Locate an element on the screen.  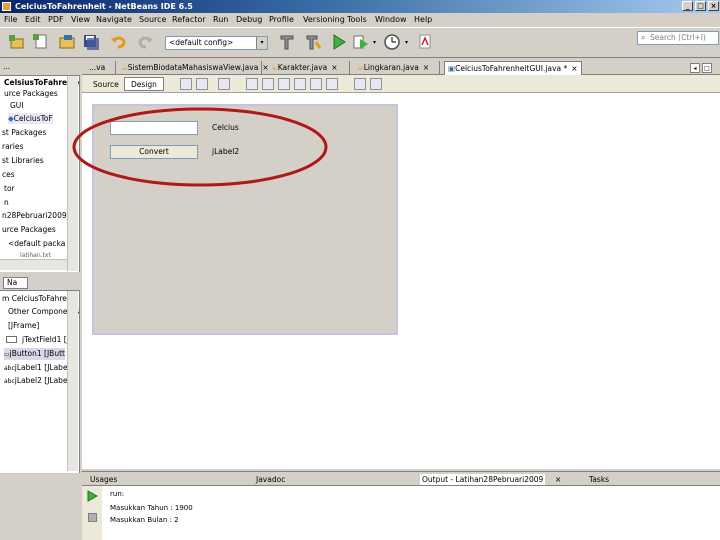
maximize-editor-icon: □ is located at coordinates (707, 68).